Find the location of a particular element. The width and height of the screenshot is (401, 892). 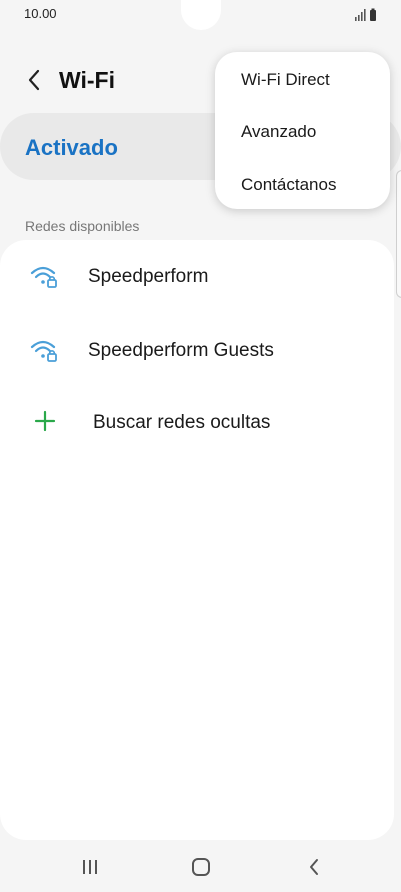

status-bar: 10.00 is located at coordinates (200, 15).